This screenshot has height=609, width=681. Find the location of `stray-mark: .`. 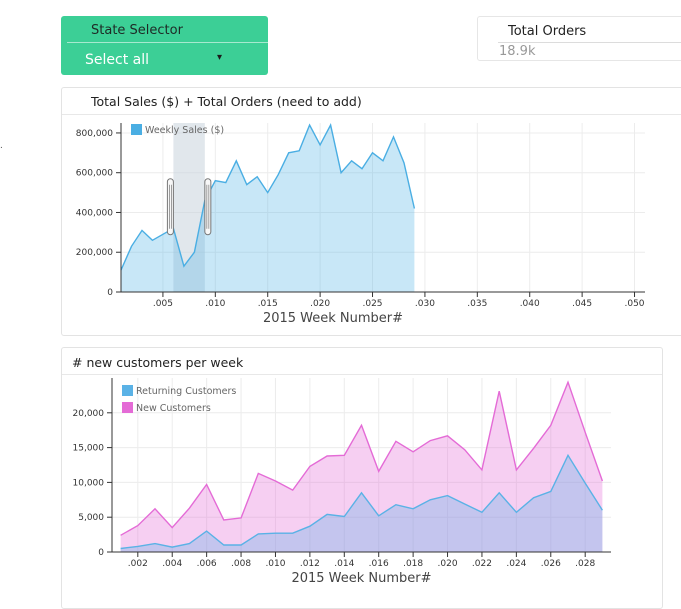

stray-mark: . is located at coordinates (1, 145).